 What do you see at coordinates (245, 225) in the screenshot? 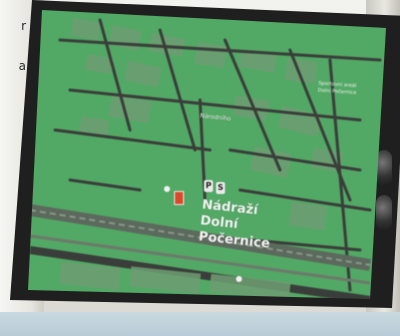
I see `station-label: Nádraží Dolní Počernice` at bounding box center [245, 225].